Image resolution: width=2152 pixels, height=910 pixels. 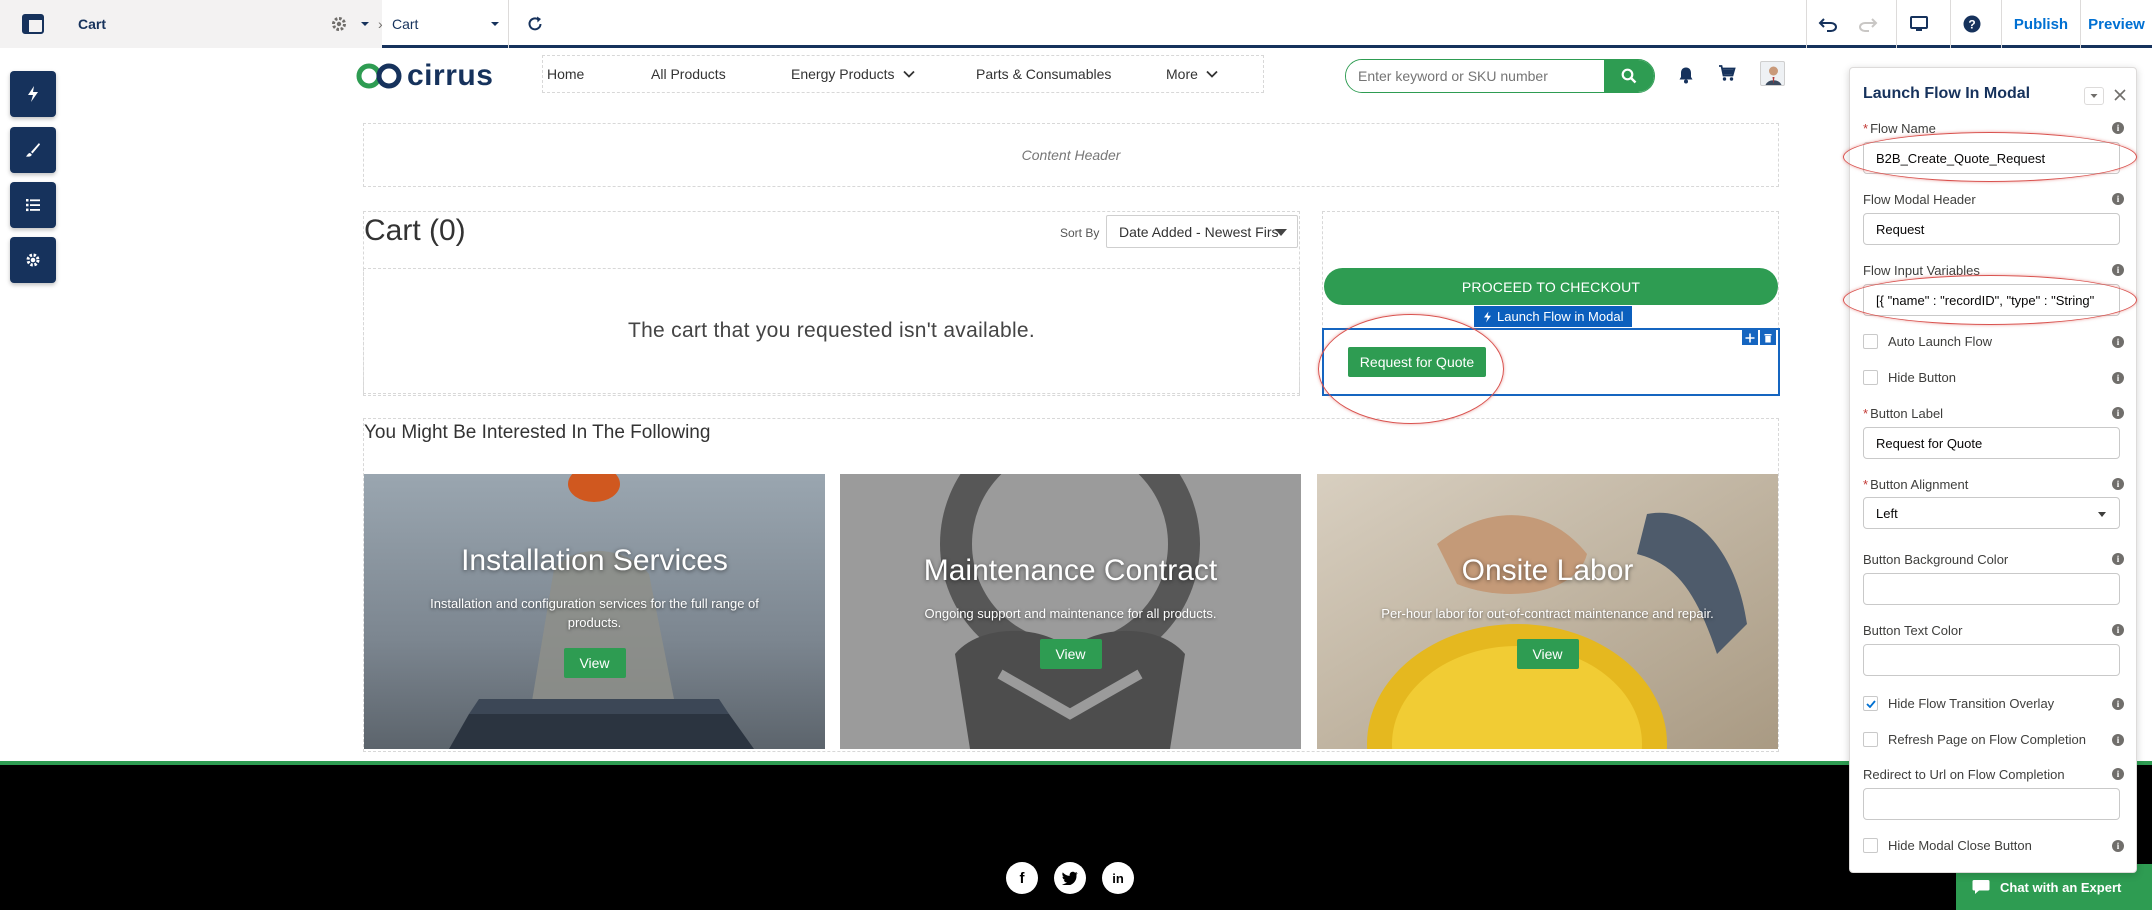 I want to click on sort-select: Date Added - Newest Firs, so click(x=1202, y=231).